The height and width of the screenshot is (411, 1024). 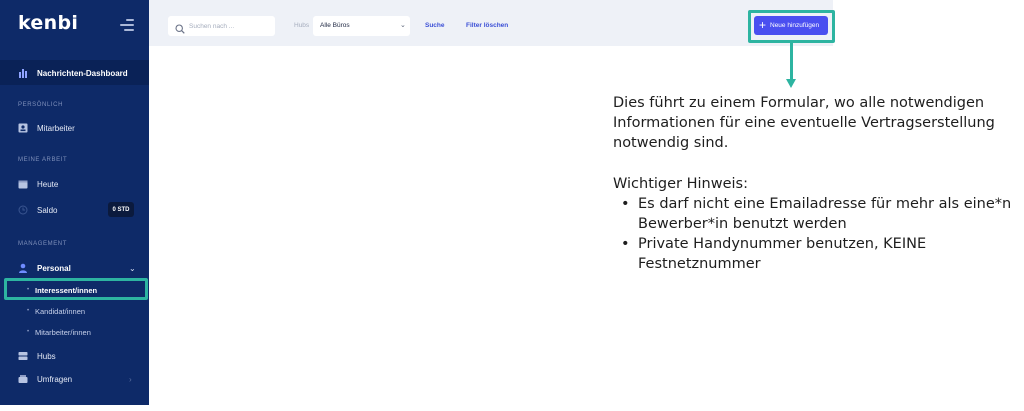 I want to click on sidebar-item-label: Hubs, so click(x=46, y=356).